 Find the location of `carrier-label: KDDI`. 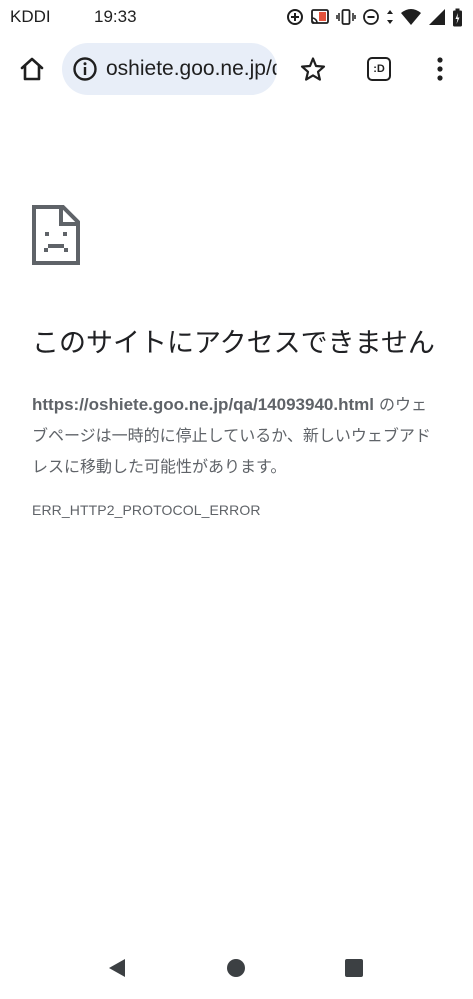

carrier-label: KDDI is located at coordinates (30, 16).